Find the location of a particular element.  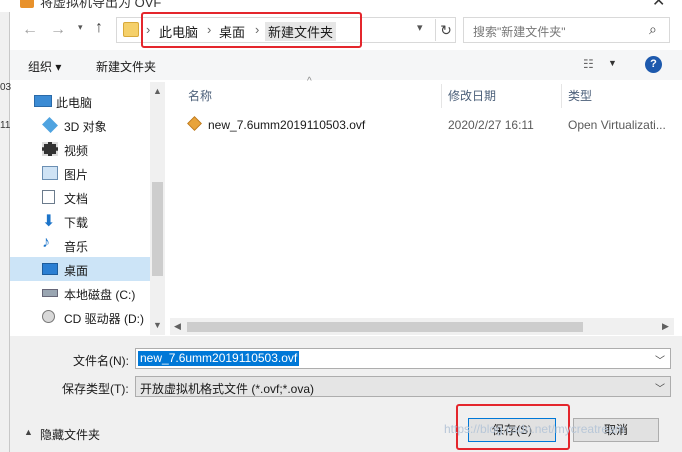

nav-item-label: 此电脑 is located at coordinates (74, 103).